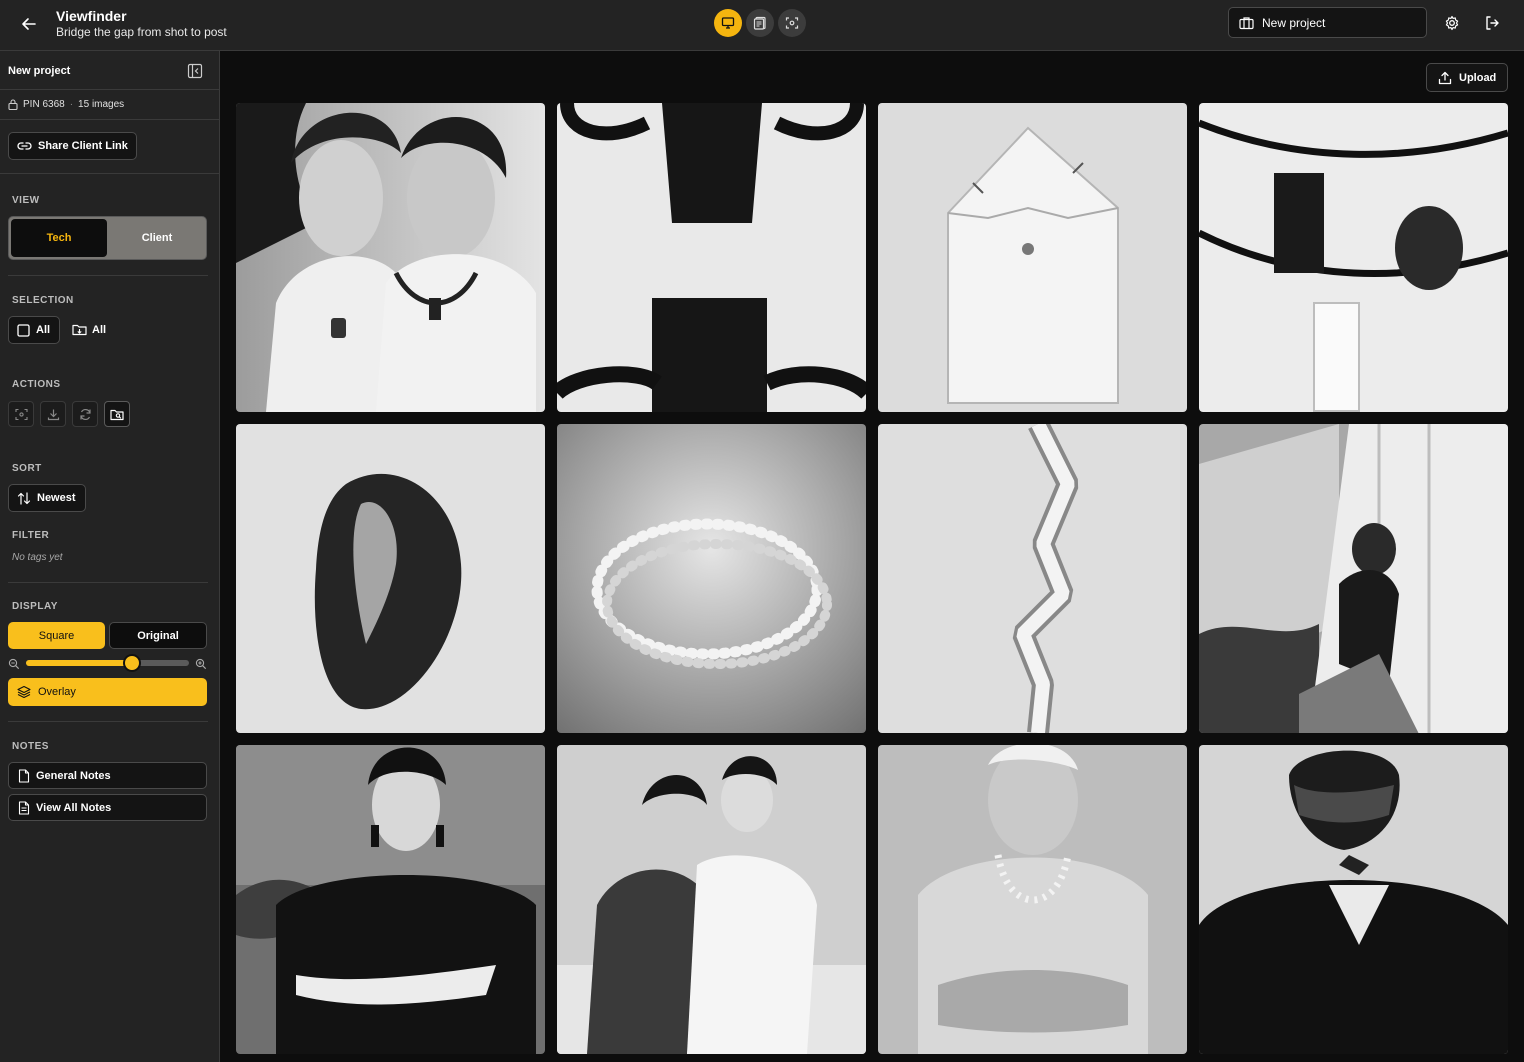 This screenshot has height=1062, width=1524. I want to click on zoom-out-icon, so click(14, 663).